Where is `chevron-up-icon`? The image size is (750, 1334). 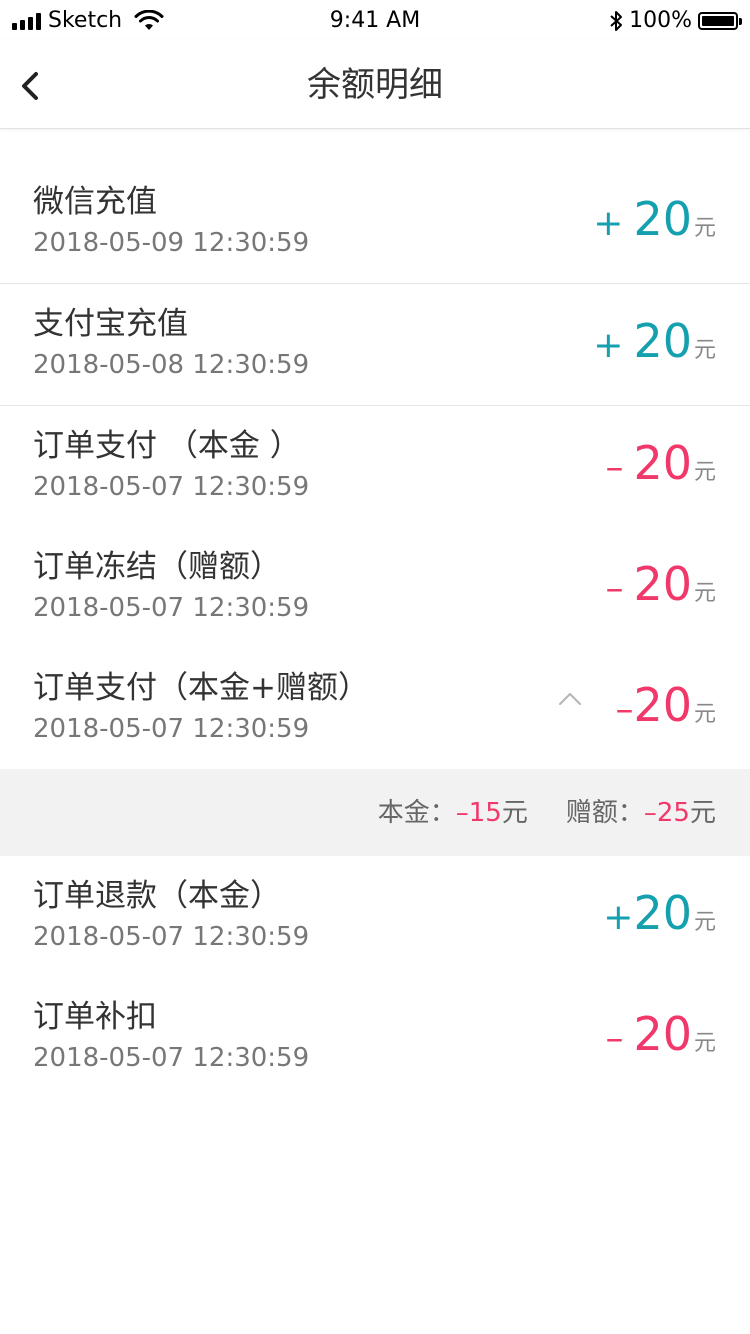 chevron-up-icon is located at coordinates (570, 699).